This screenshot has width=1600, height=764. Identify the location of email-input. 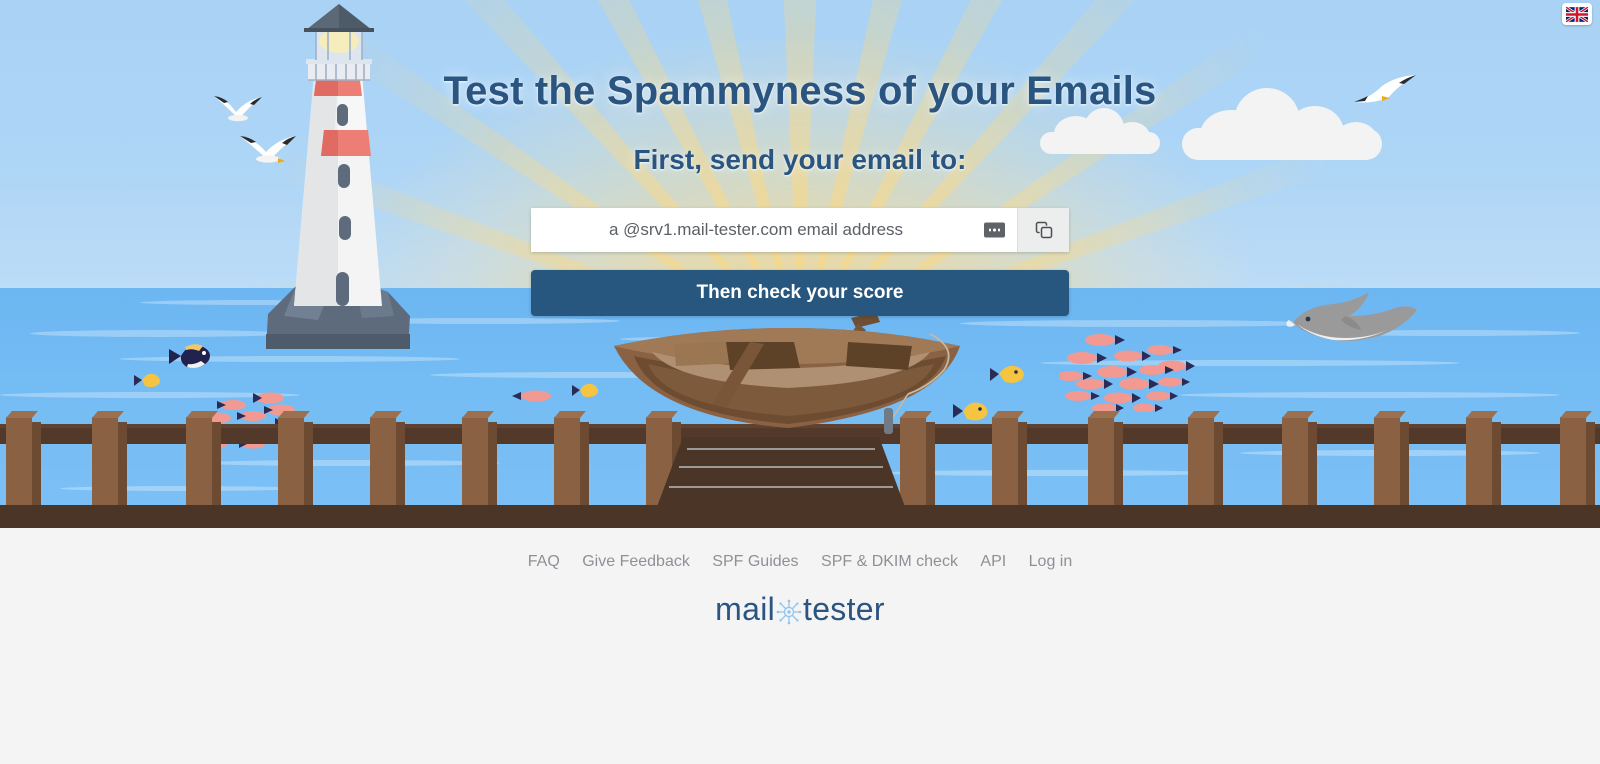
(774, 230).